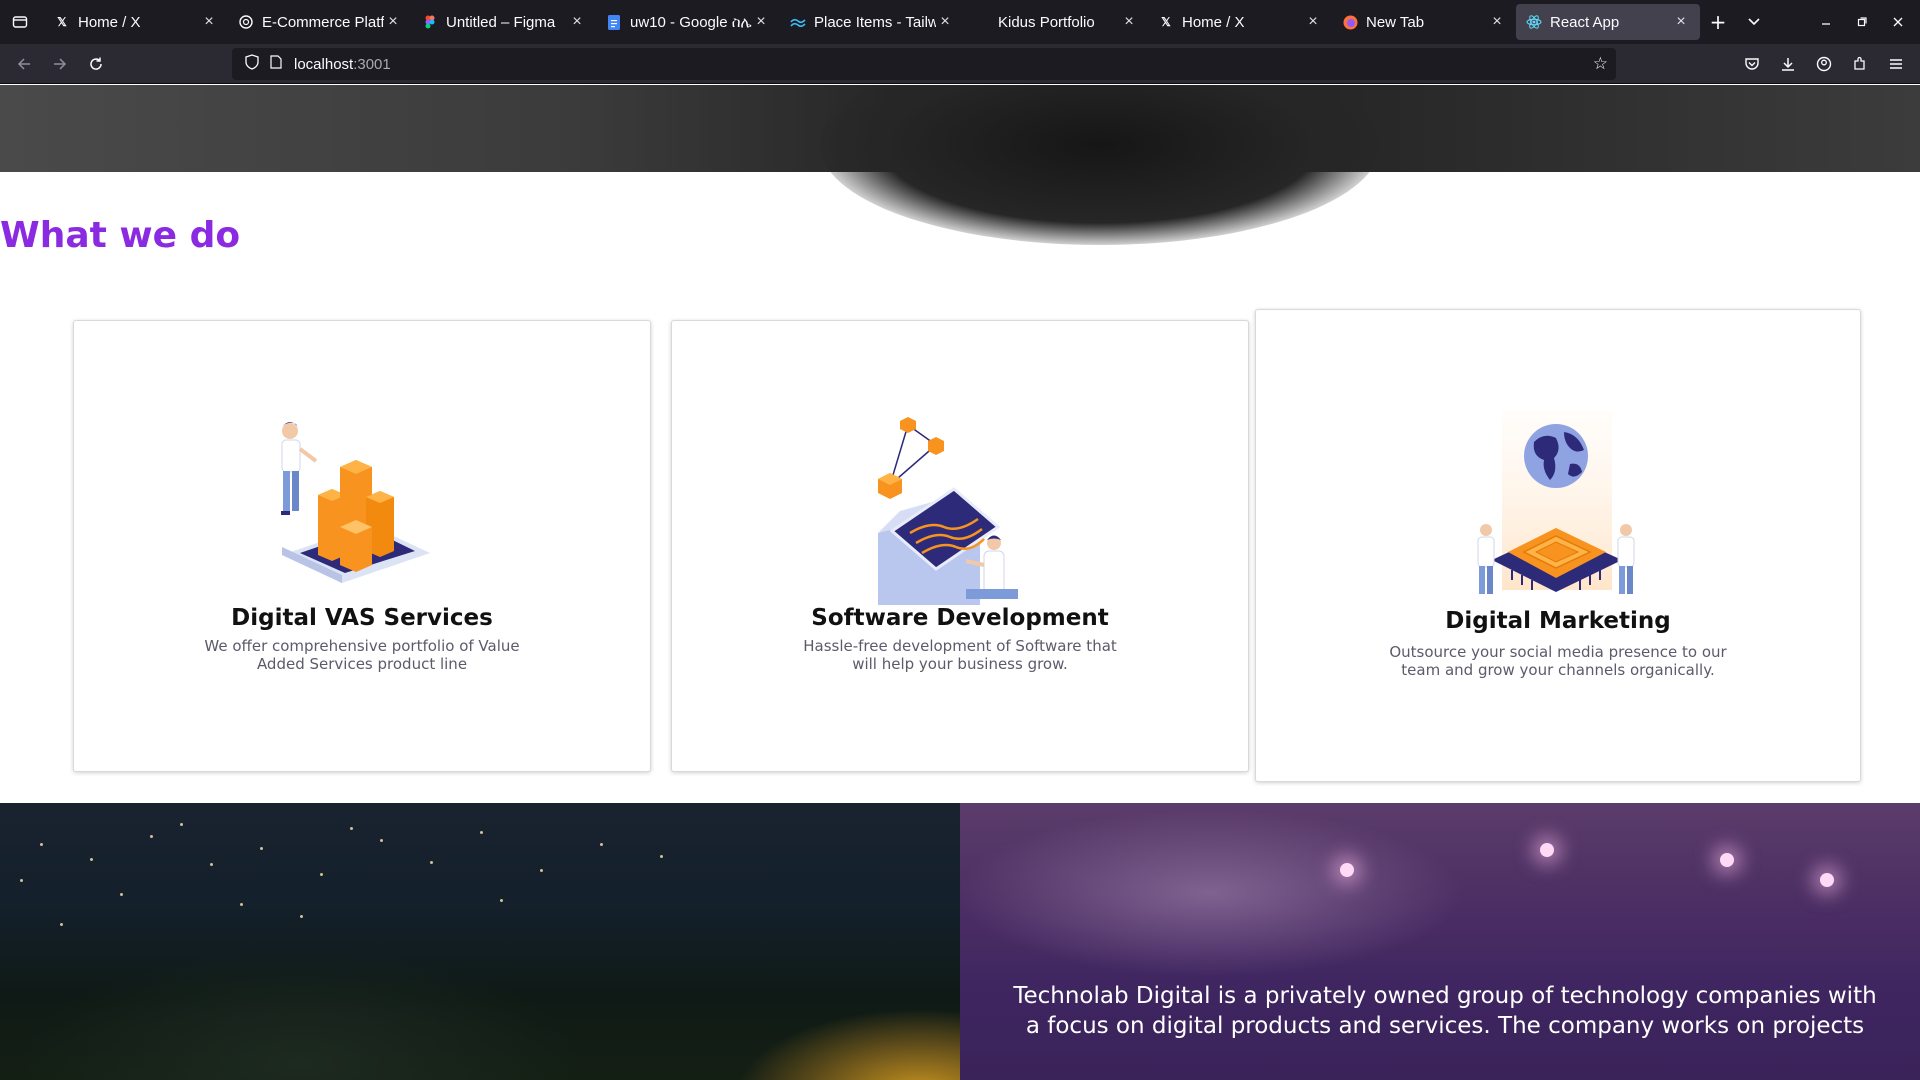 The height and width of the screenshot is (1080, 1920). What do you see at coordinates (1788, 64) in the screenshot?
I see `downloads-icon` at bounding box center [1788, 64].